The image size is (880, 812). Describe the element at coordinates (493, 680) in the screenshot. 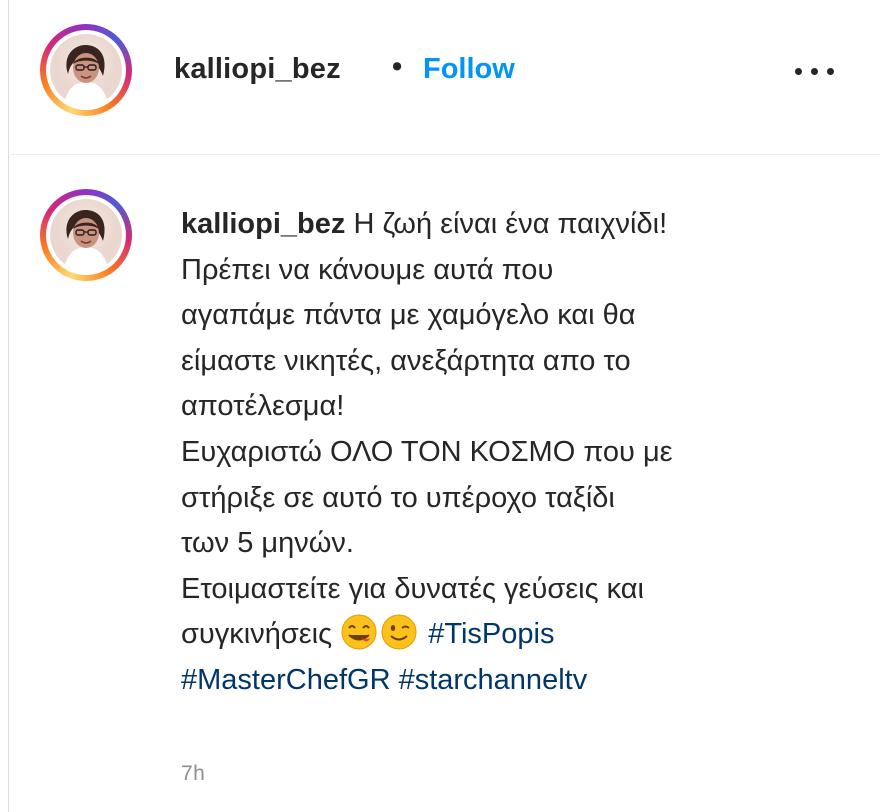

I see `hashtag-link: #starchanneltv` at that location.